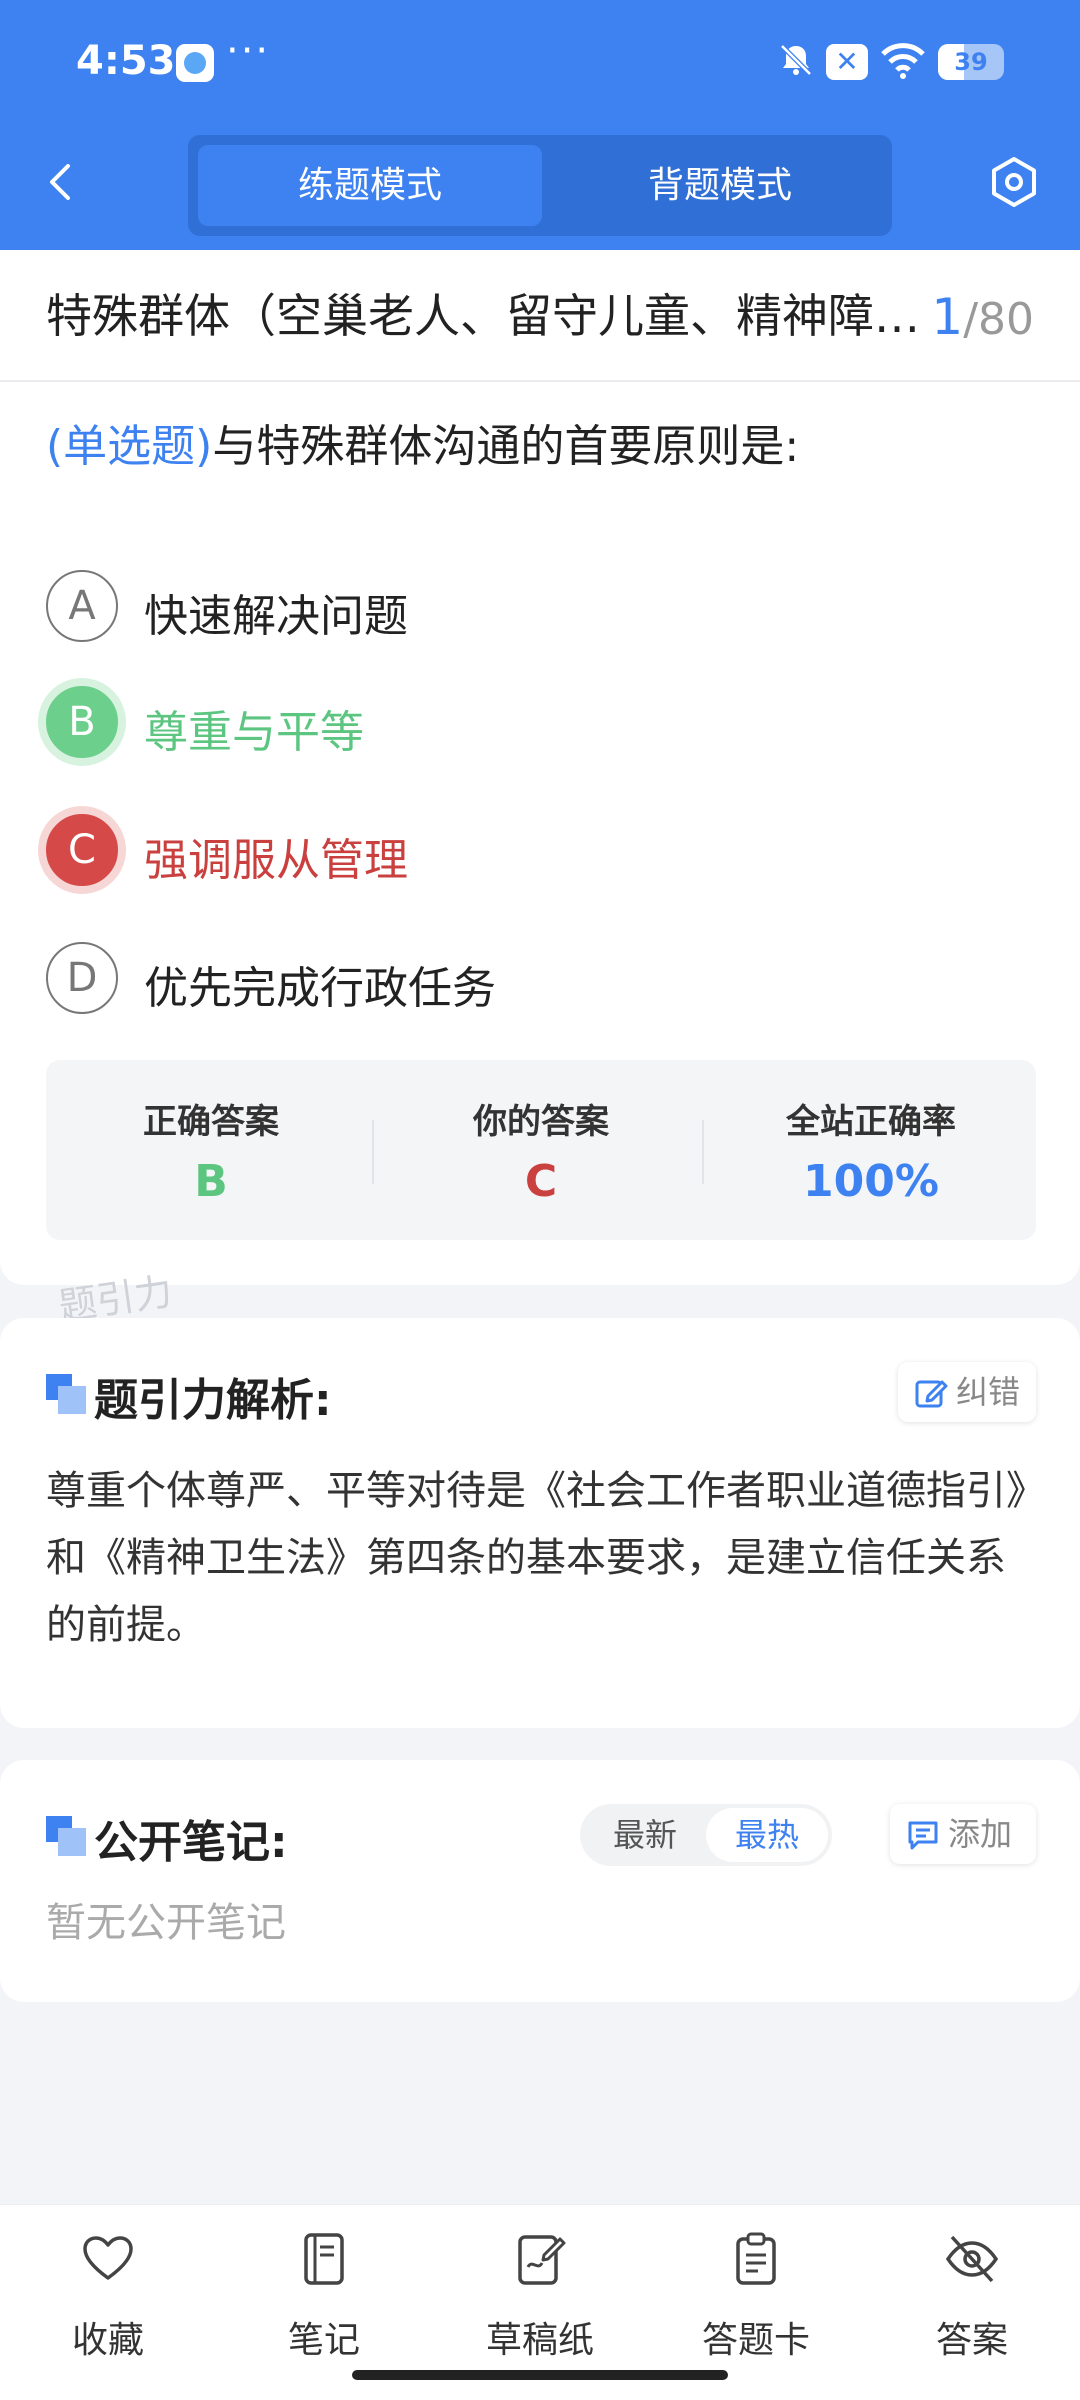 The height and width of the screenshot is (2400, 1080). What do you see at coordinates (320, 988) in the screenshot?
I see `option-text: 优先完成行政任务` at bounding box center [320, 988].